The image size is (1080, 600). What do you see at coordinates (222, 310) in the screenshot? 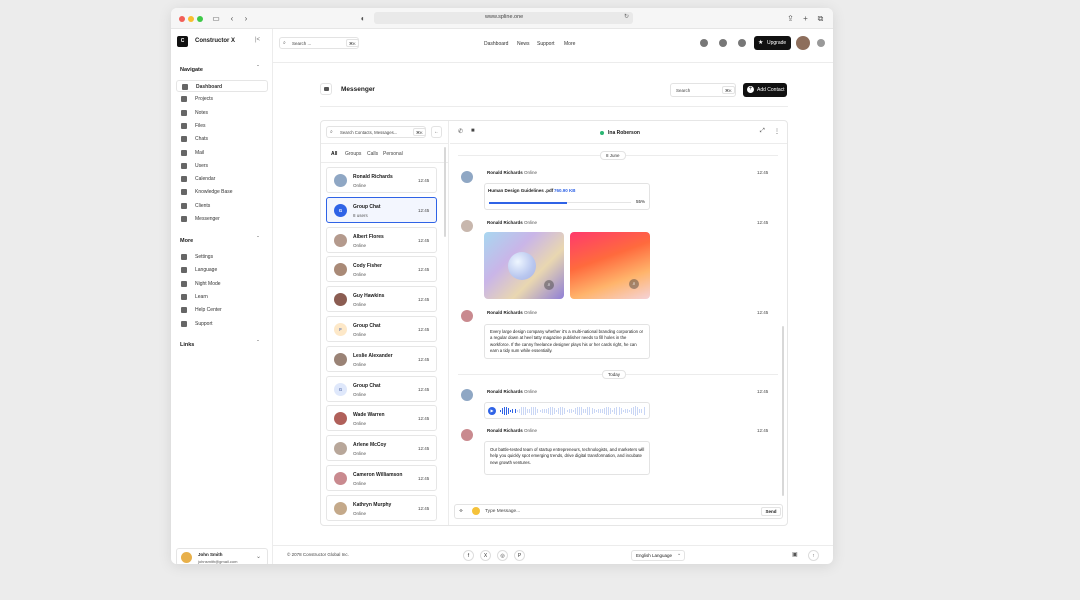
I see `sidebar-item-help-center: Help Center` at bounding box center [222, 310].